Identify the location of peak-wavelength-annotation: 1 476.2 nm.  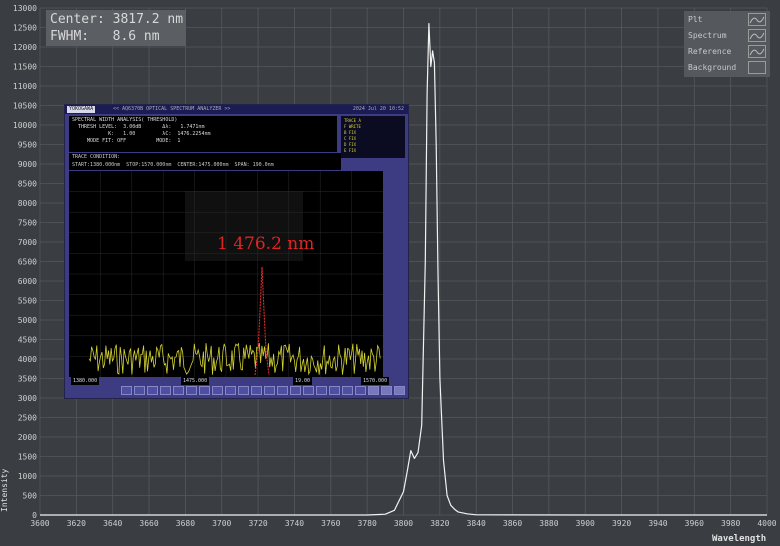
(265, 244).